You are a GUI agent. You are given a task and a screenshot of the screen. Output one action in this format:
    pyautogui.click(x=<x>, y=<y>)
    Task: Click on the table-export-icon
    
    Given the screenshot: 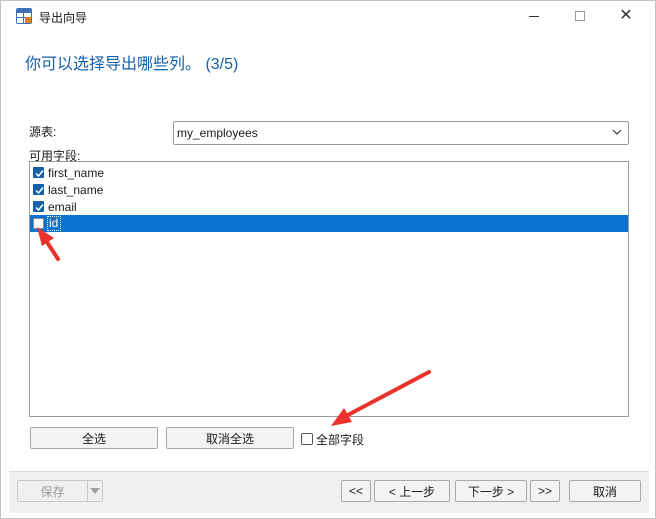 What is the action you would take?
    pyautogui.click(x=24, y=16)
    